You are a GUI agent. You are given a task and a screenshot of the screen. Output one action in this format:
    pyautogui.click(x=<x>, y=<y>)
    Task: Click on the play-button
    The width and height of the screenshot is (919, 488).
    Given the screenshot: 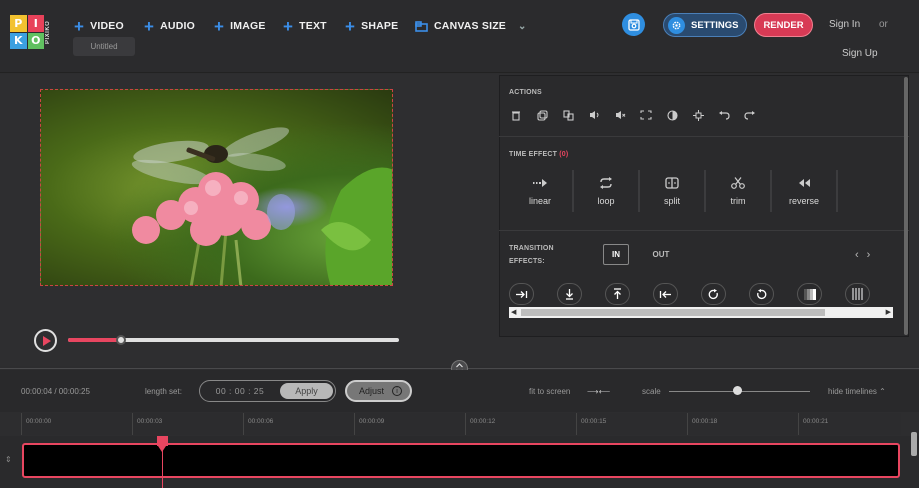 What is the action you would take?
    pyautogui.click(x=45, y=340)
    